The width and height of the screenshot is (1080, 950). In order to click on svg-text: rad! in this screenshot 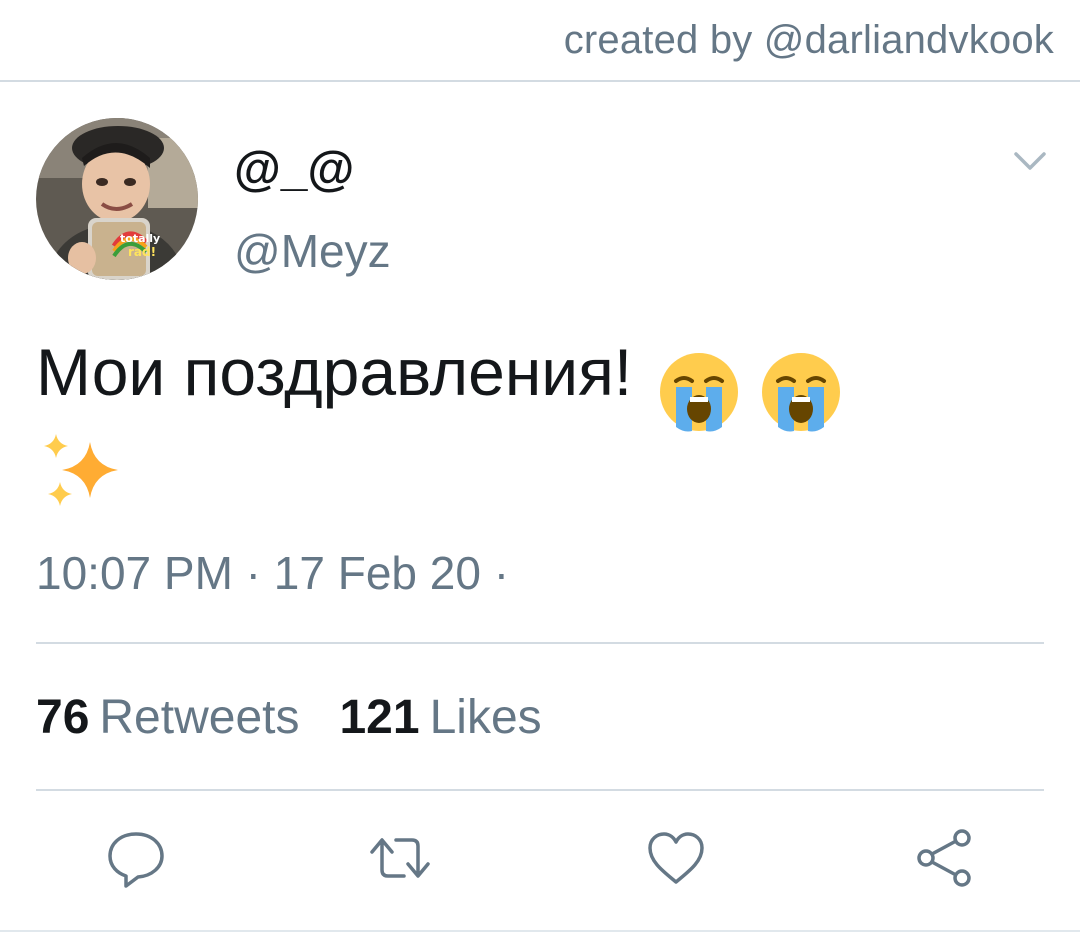, I will do `click(142, 252)`.